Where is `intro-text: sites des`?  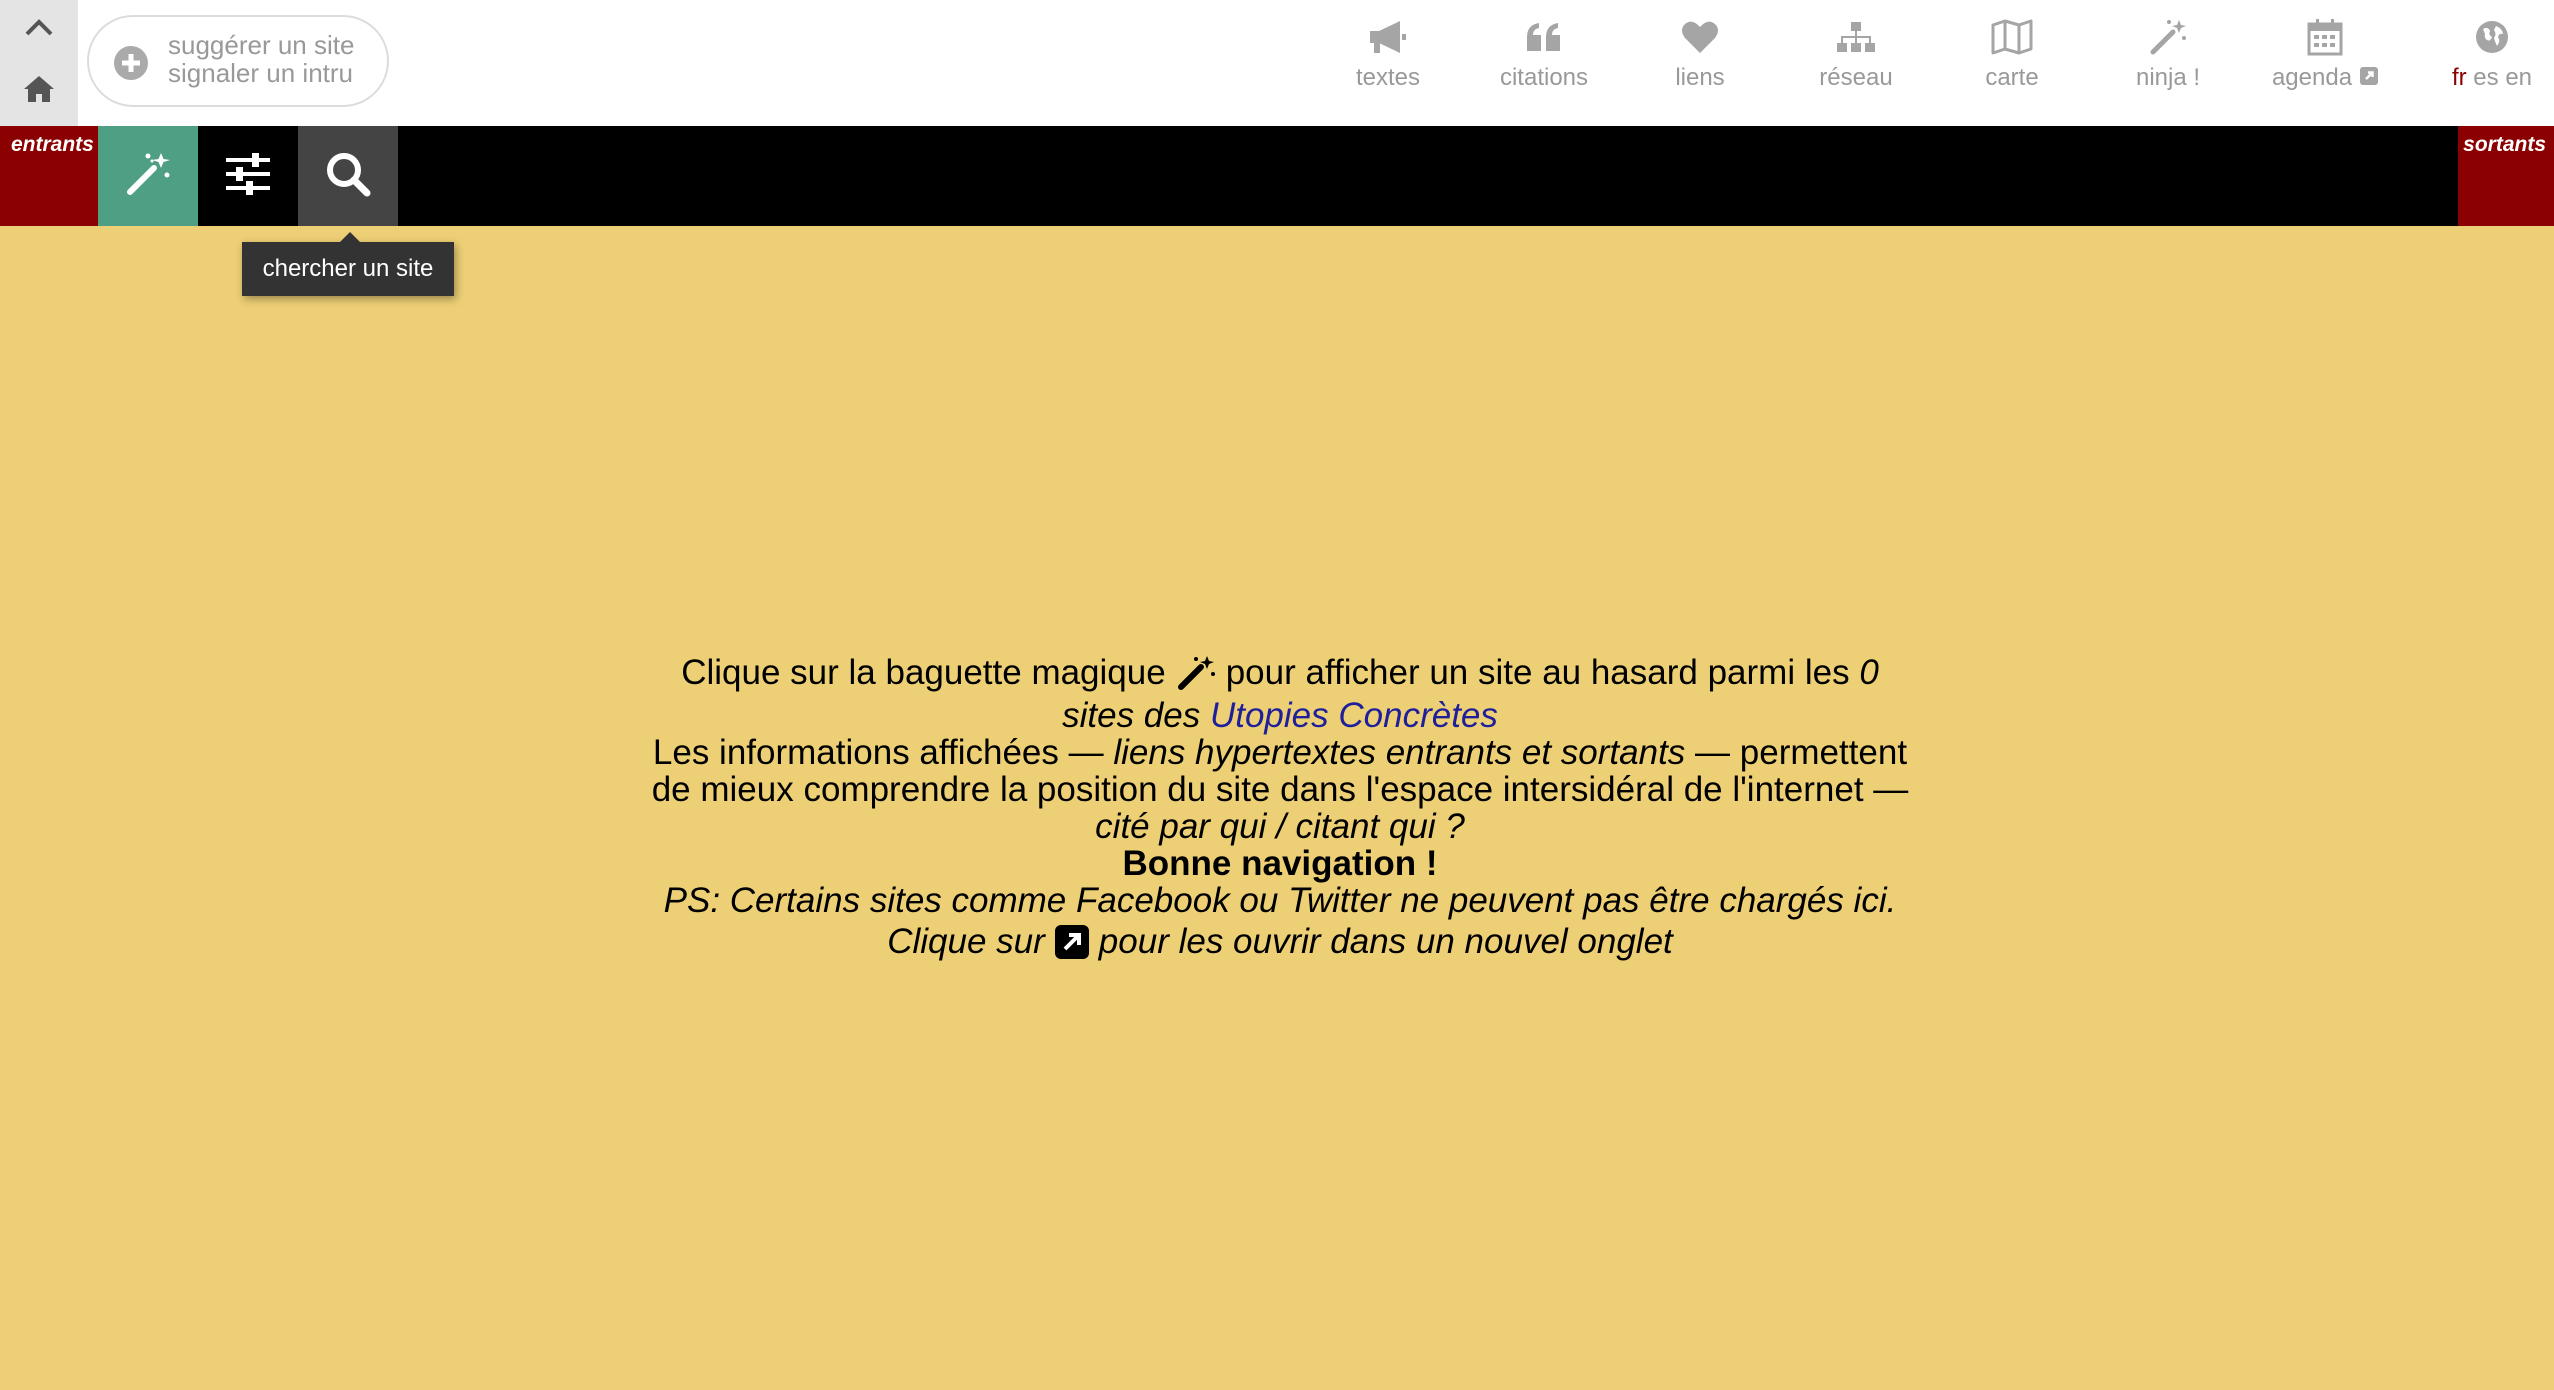 intro-text: sites des is located at coordinates (1131, 715).